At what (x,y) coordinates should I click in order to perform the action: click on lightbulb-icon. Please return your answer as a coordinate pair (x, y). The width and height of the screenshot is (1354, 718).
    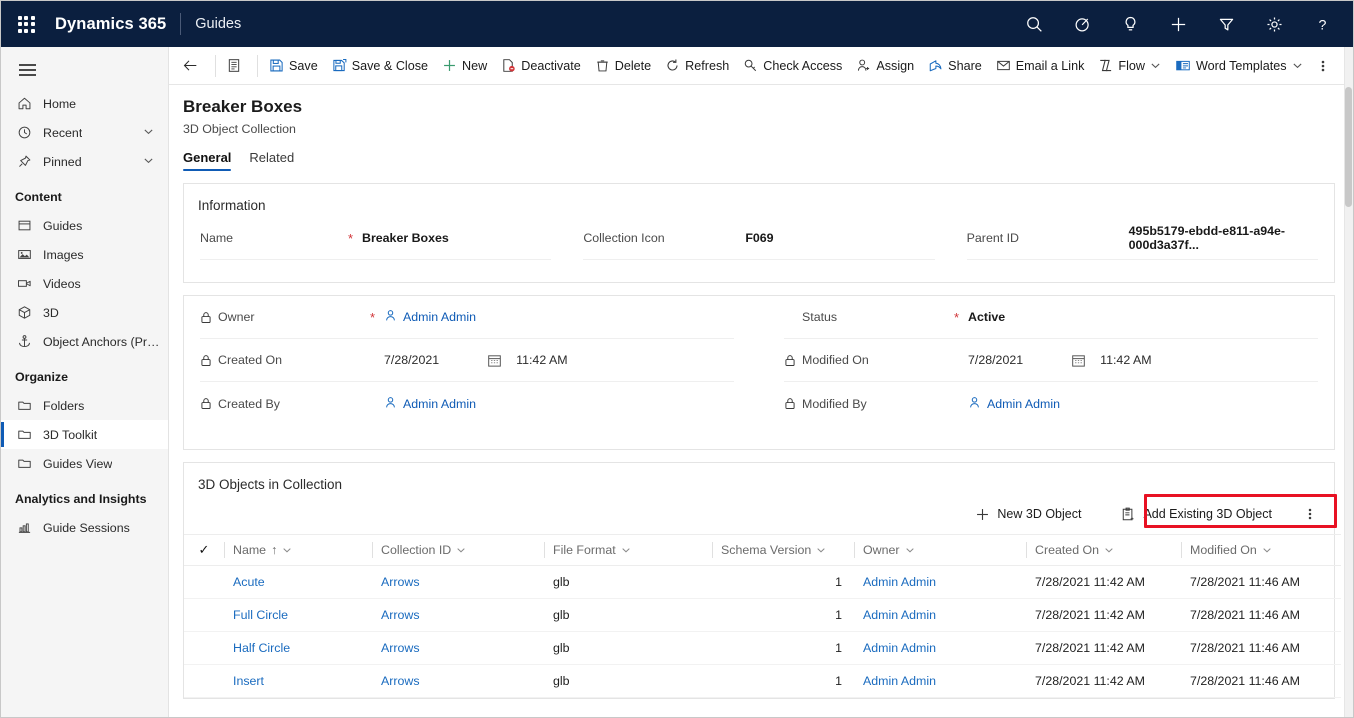
    Looking at the image, I should click on (1130, 24).